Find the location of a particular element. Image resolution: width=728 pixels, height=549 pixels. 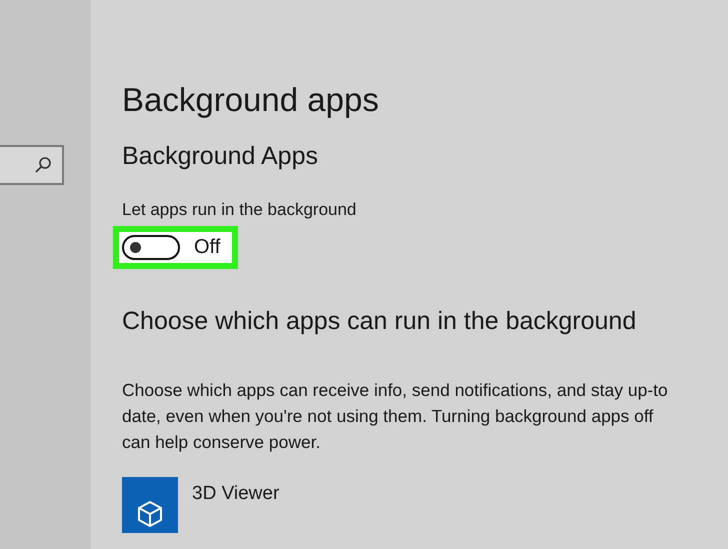

search-icon is located at coordinates (43, 165).